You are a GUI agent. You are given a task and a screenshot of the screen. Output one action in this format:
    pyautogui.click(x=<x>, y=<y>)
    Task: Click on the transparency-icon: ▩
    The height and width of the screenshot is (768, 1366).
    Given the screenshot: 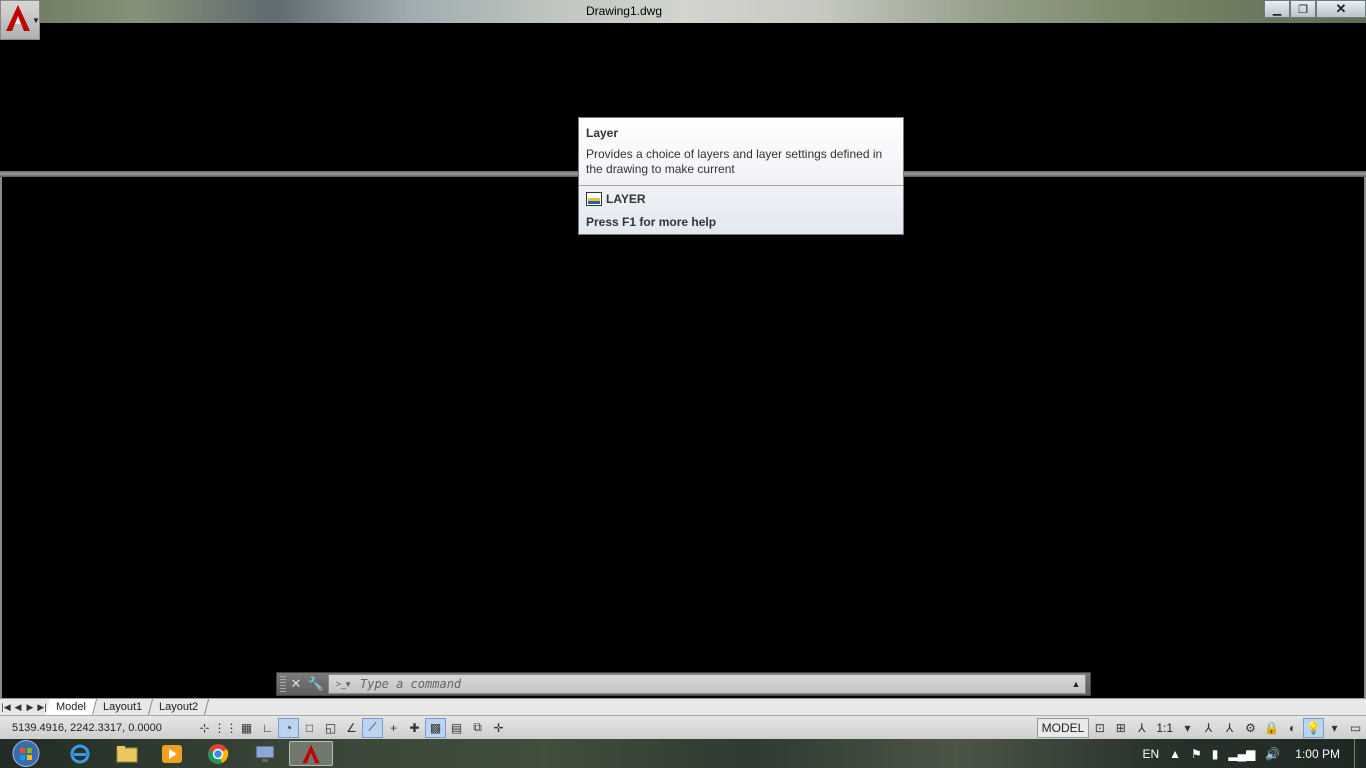 What is the action you would take?
    pyautogui.click(x=435, y=727)
    